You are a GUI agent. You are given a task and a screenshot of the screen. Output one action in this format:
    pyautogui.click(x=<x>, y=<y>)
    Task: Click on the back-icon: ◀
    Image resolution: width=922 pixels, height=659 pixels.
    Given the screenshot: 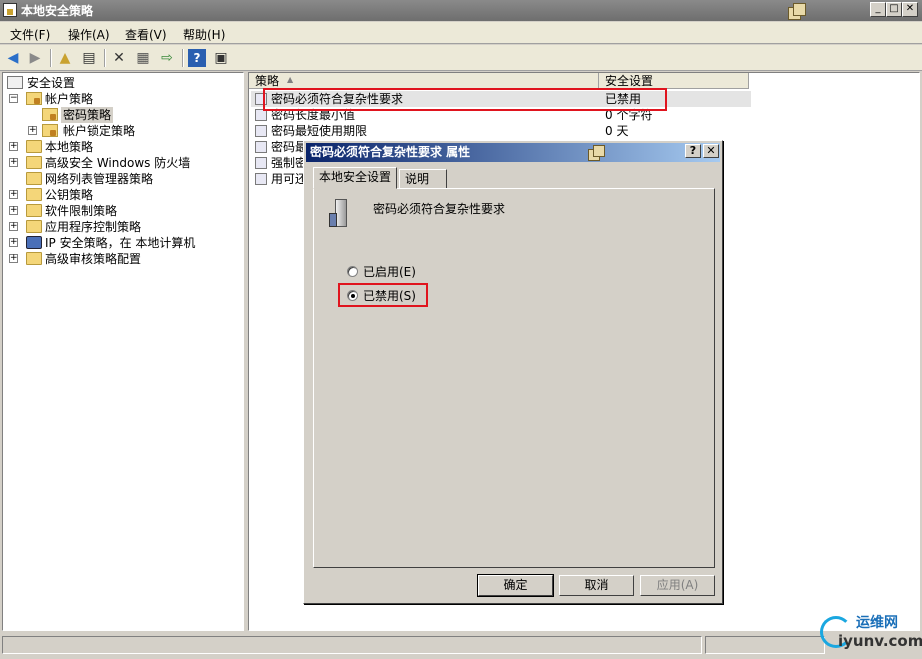 What is the action you would take?
    pyautogui.click(x=13, y=58)
    